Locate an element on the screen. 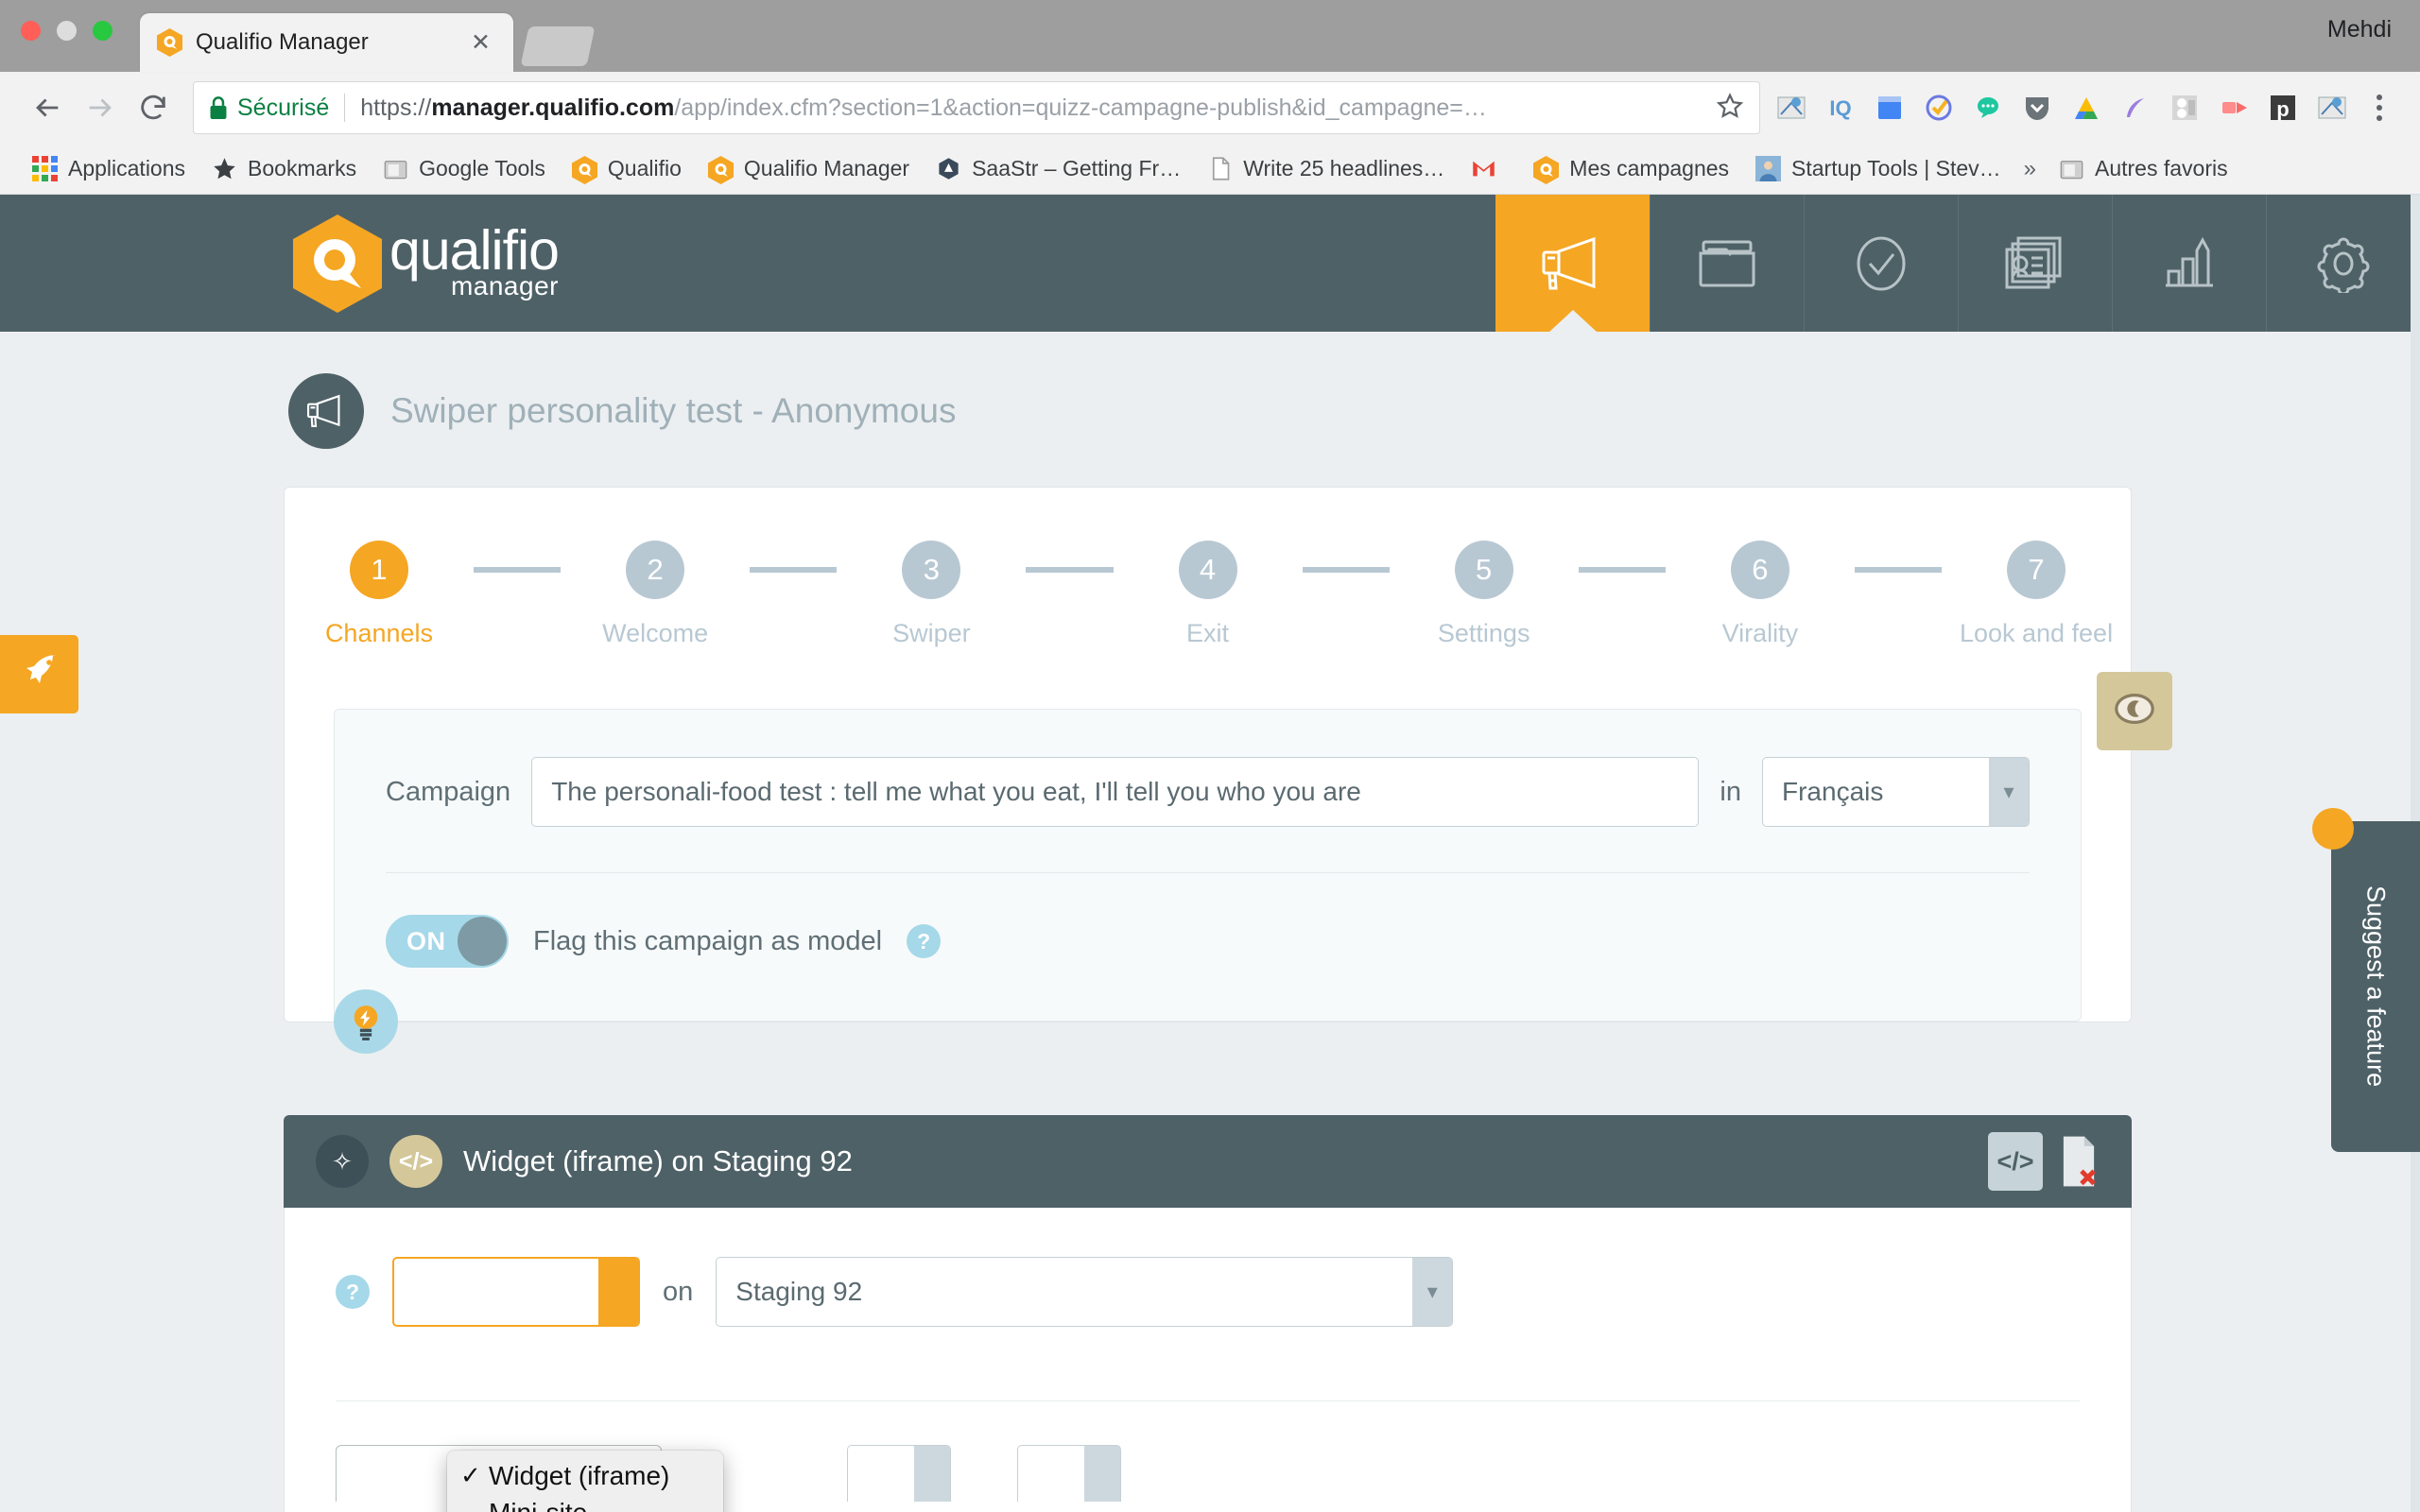  step-virality: 6 Virality is located at coordinates (1760, 594).